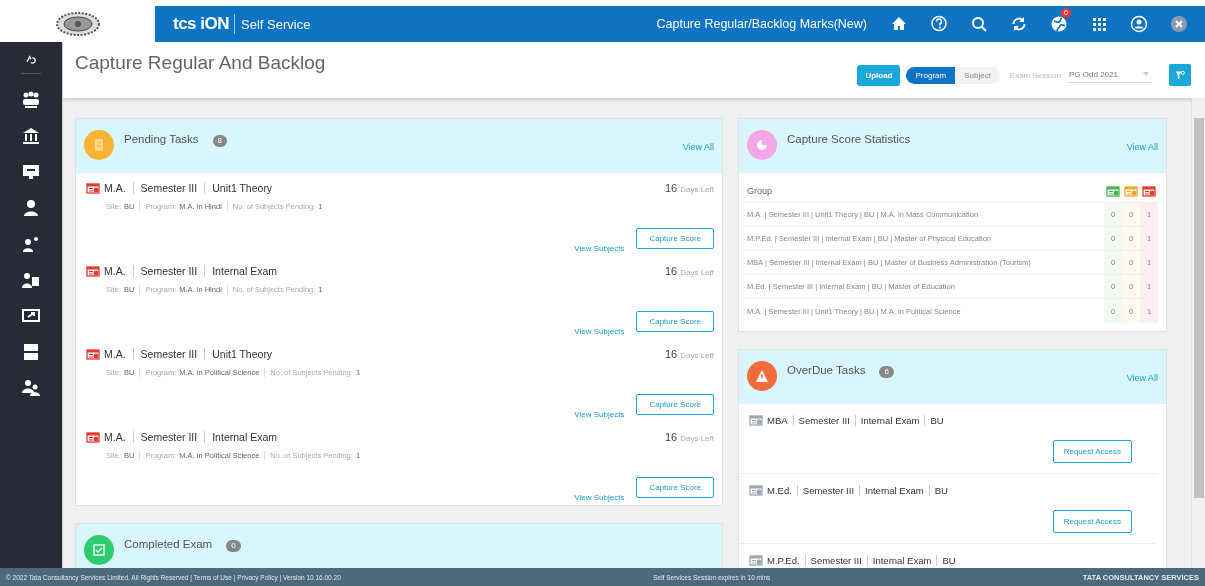  Describe the element at coordinates (204, 24) in the screenshot. I see `brand-logo: tcs iON` at that location.